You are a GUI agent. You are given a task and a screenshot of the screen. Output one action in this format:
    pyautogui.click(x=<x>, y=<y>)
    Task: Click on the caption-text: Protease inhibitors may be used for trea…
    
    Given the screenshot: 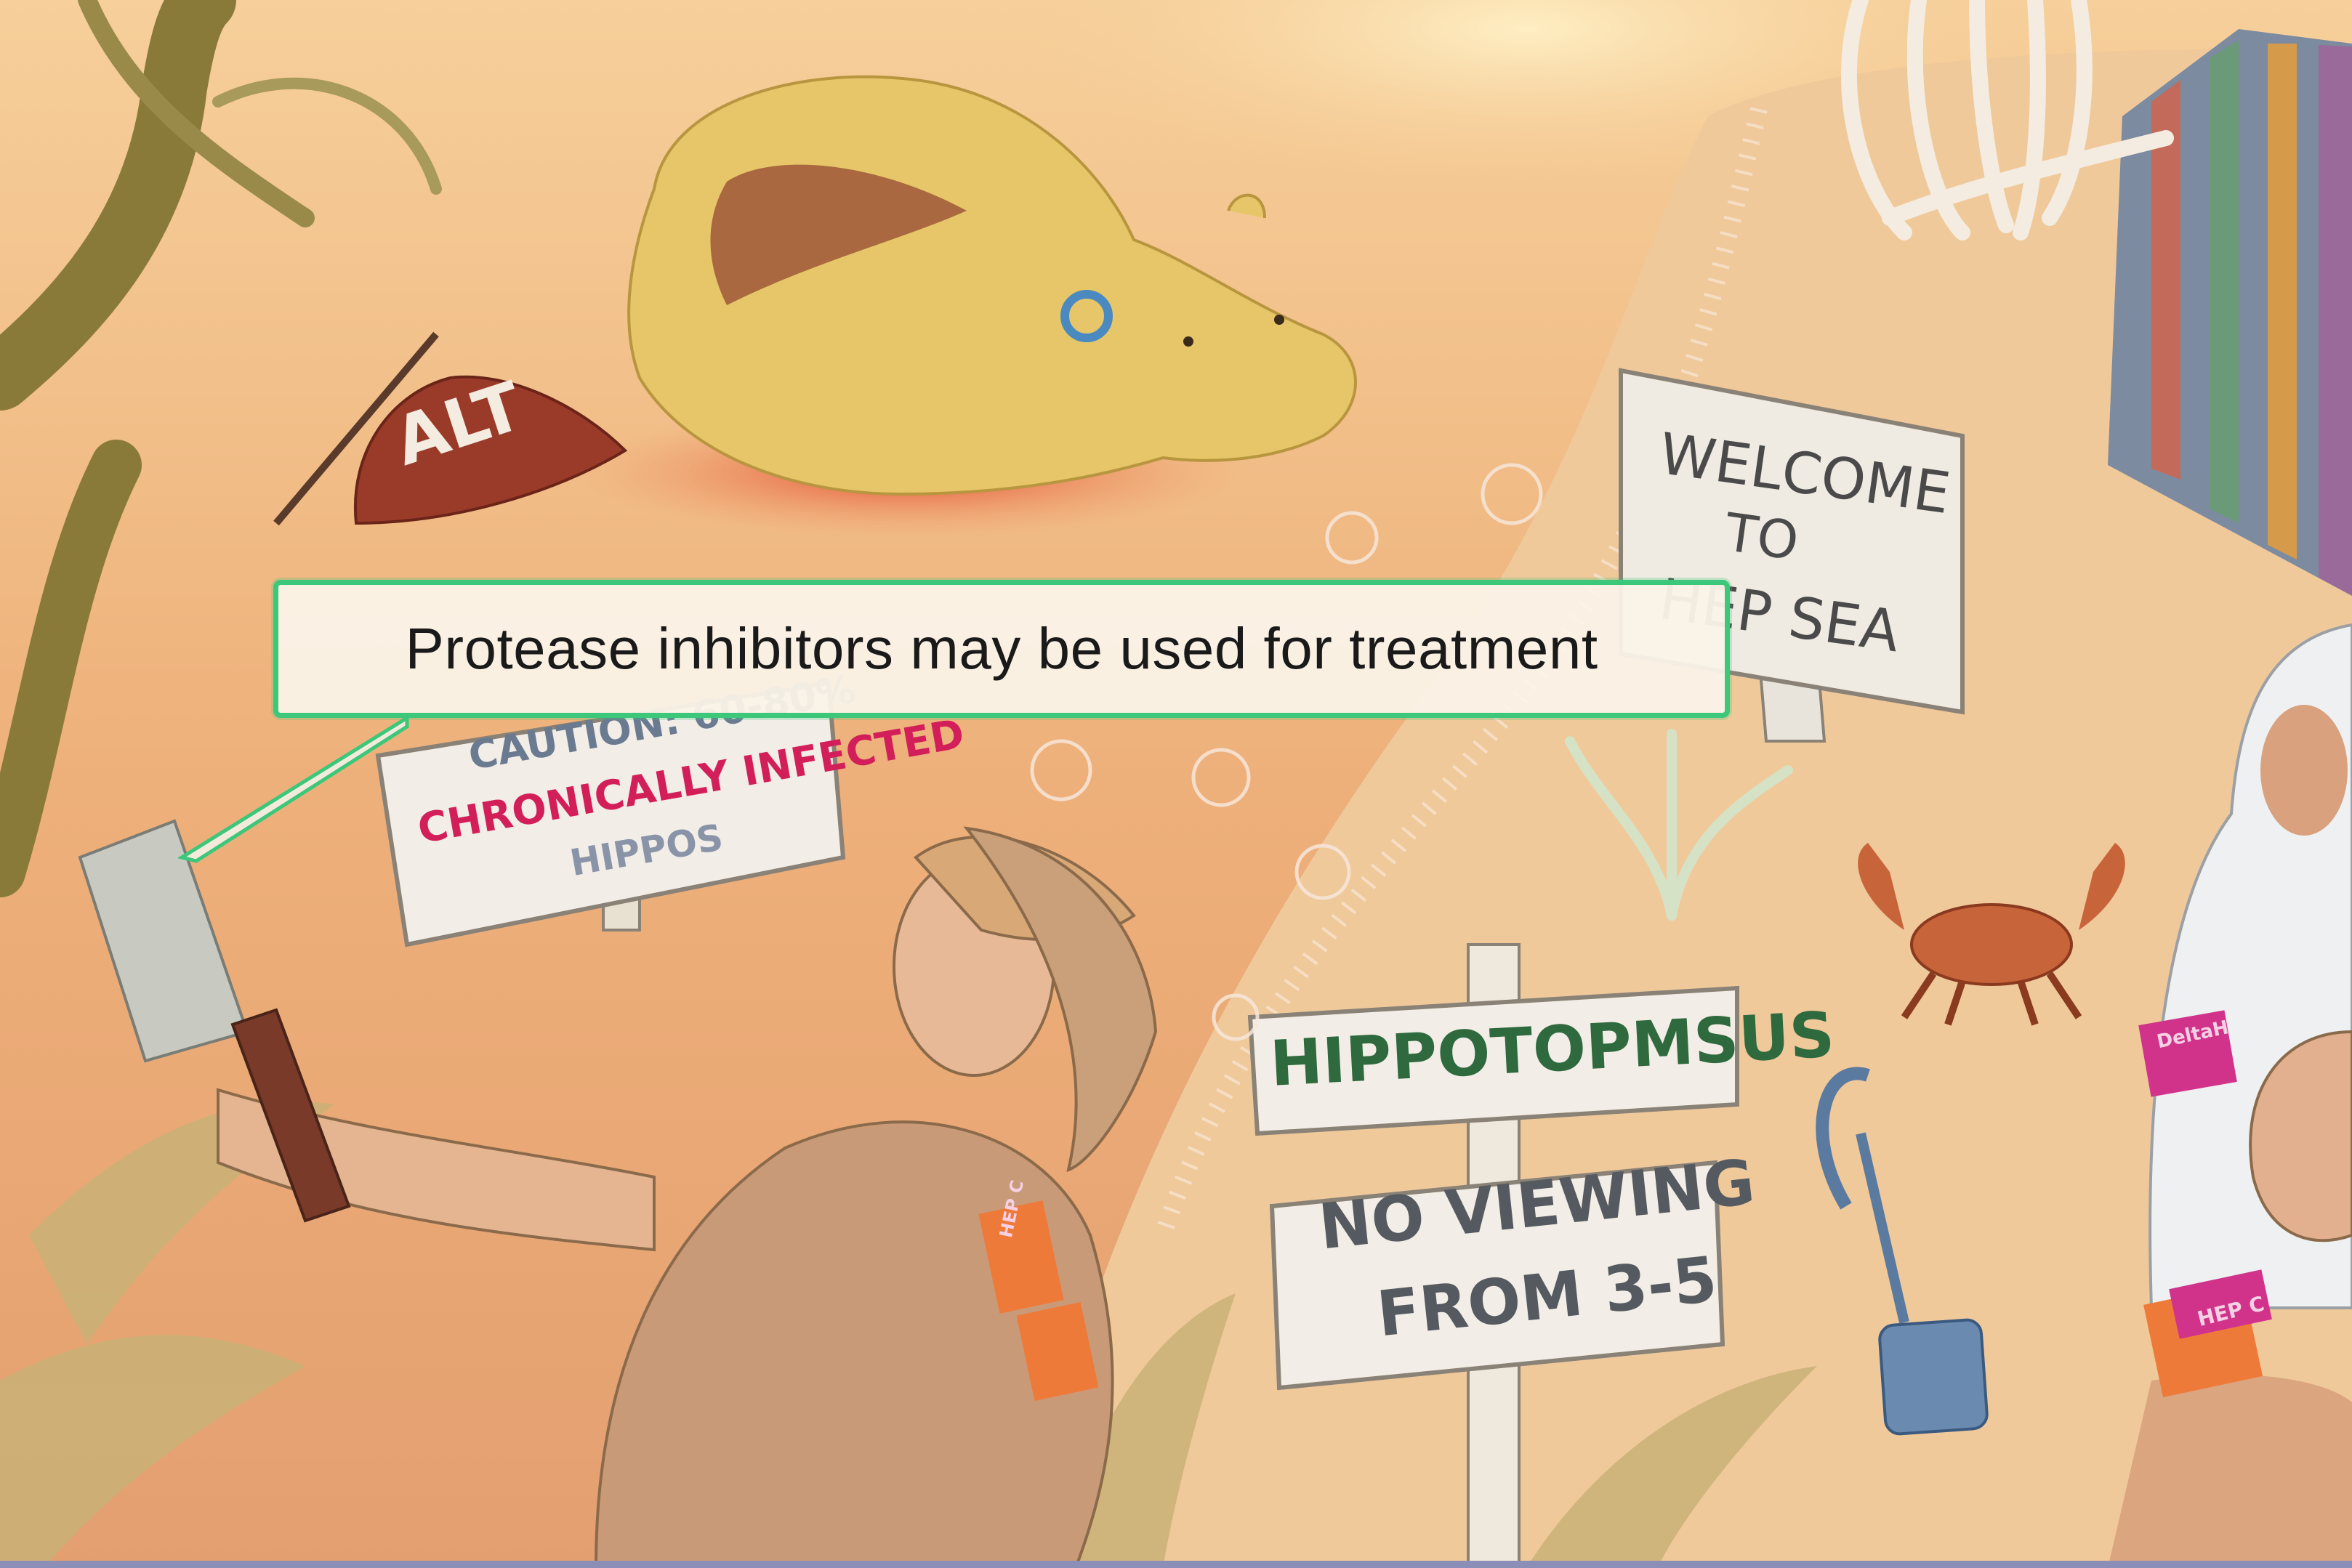 What is the action you would take?
    pyautogui.click(x=1002, y=648)
    